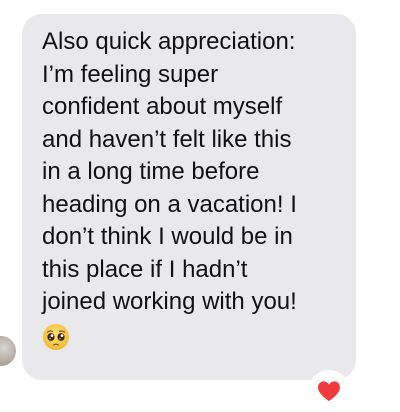 Image resolution: width=400 pixels, height=412 pixels. I want to click on message-line: confident about myself, so click(162, 106).